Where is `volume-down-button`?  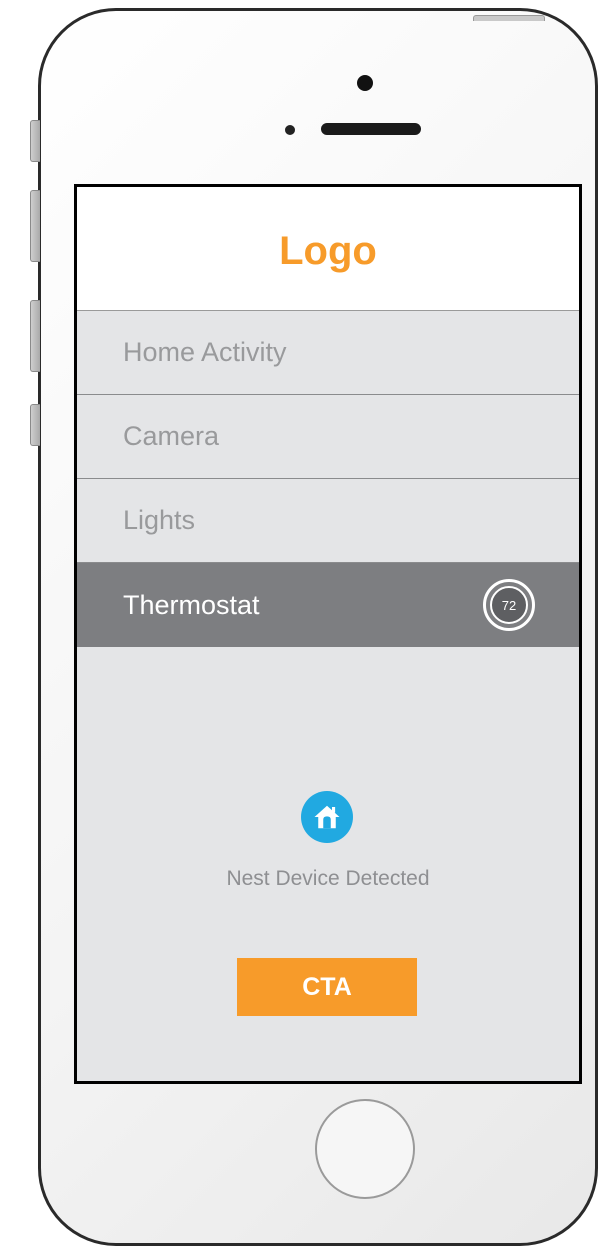 volume-down-button is located at coordinates (35, 336).